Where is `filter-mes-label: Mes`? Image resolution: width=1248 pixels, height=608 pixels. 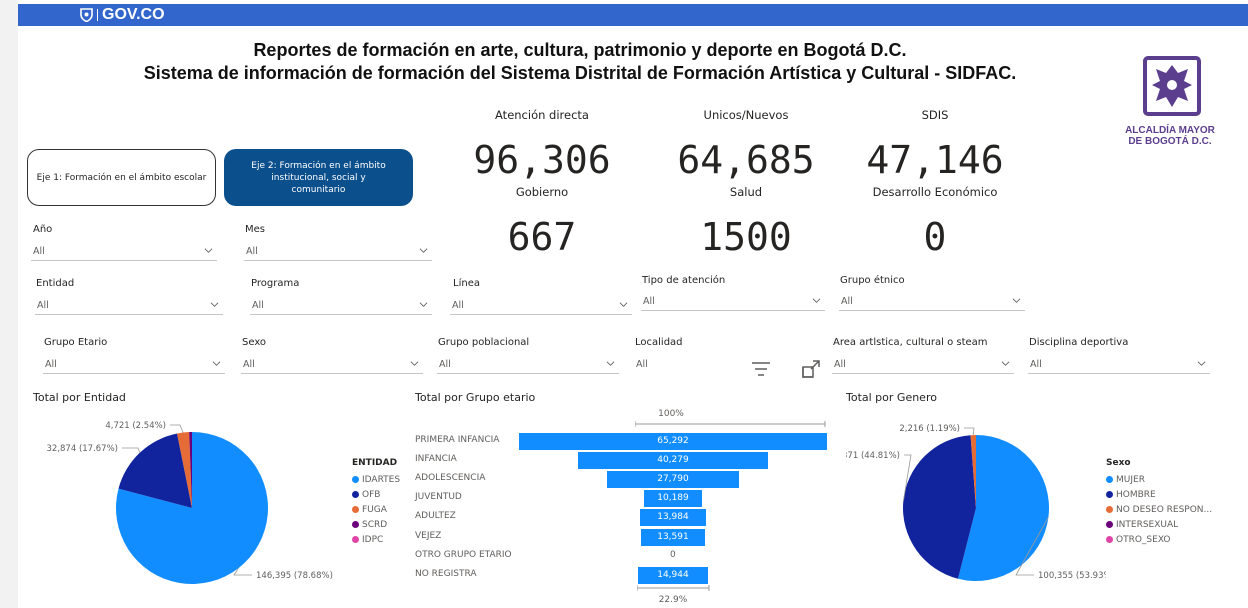
filter-mes-label: Mes is located at coordinates (255, 229).